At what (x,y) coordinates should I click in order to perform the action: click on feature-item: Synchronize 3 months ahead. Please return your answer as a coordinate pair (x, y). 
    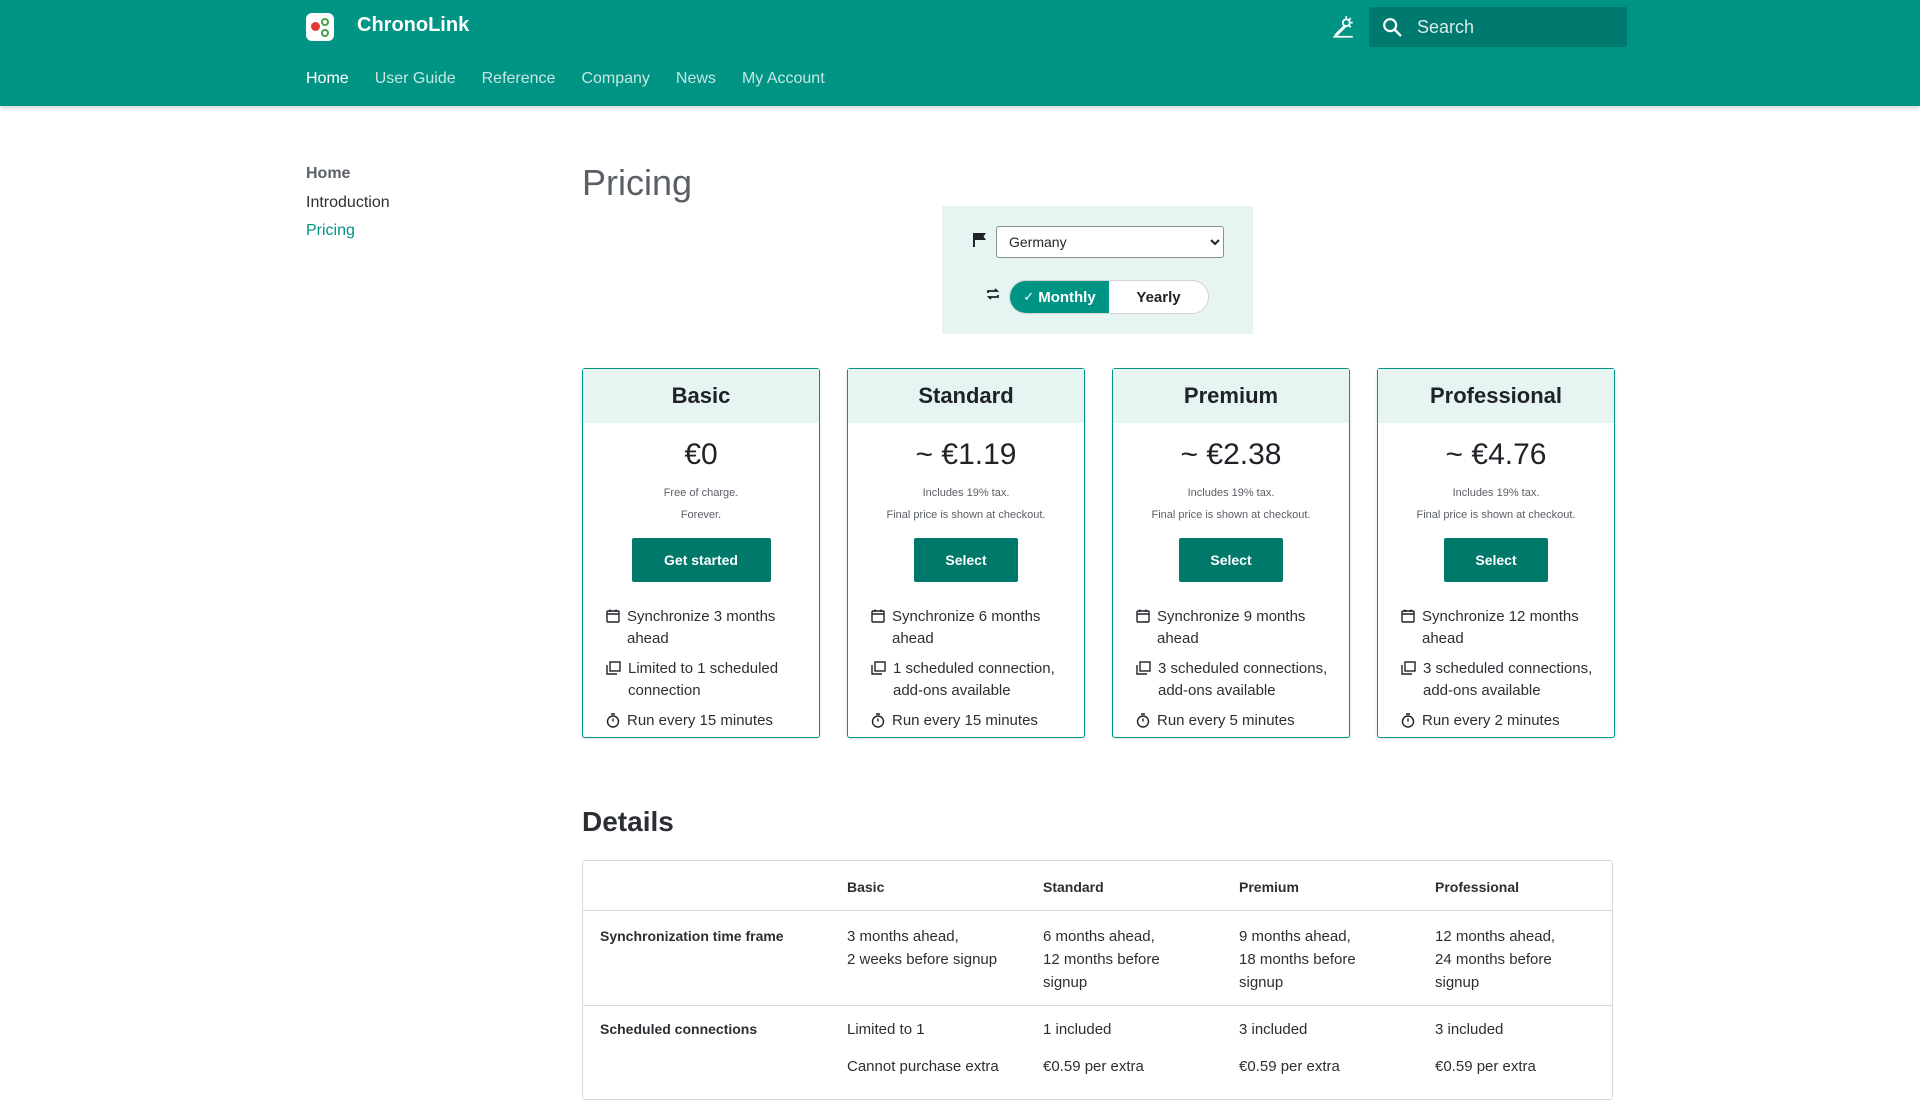
    Looking at the image, I should click on (712, 628).